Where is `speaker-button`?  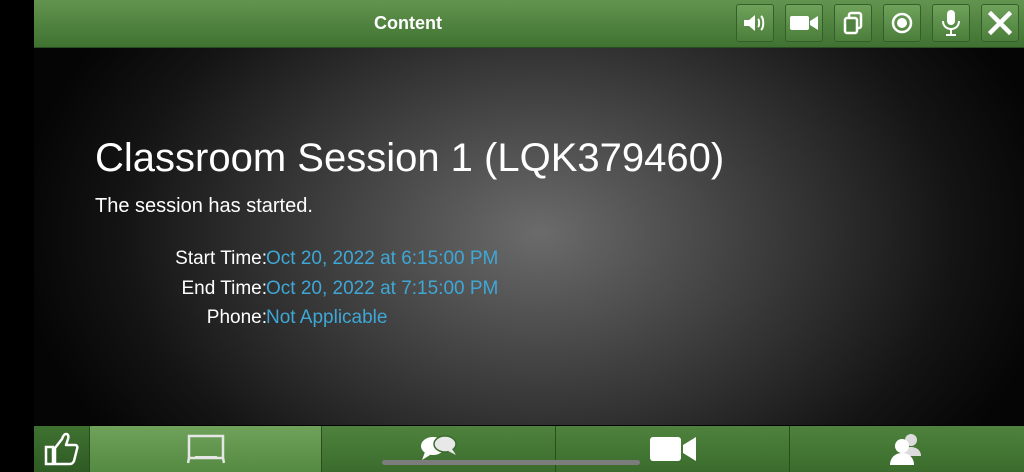
speaker-button is located at coordinates (755, 23).